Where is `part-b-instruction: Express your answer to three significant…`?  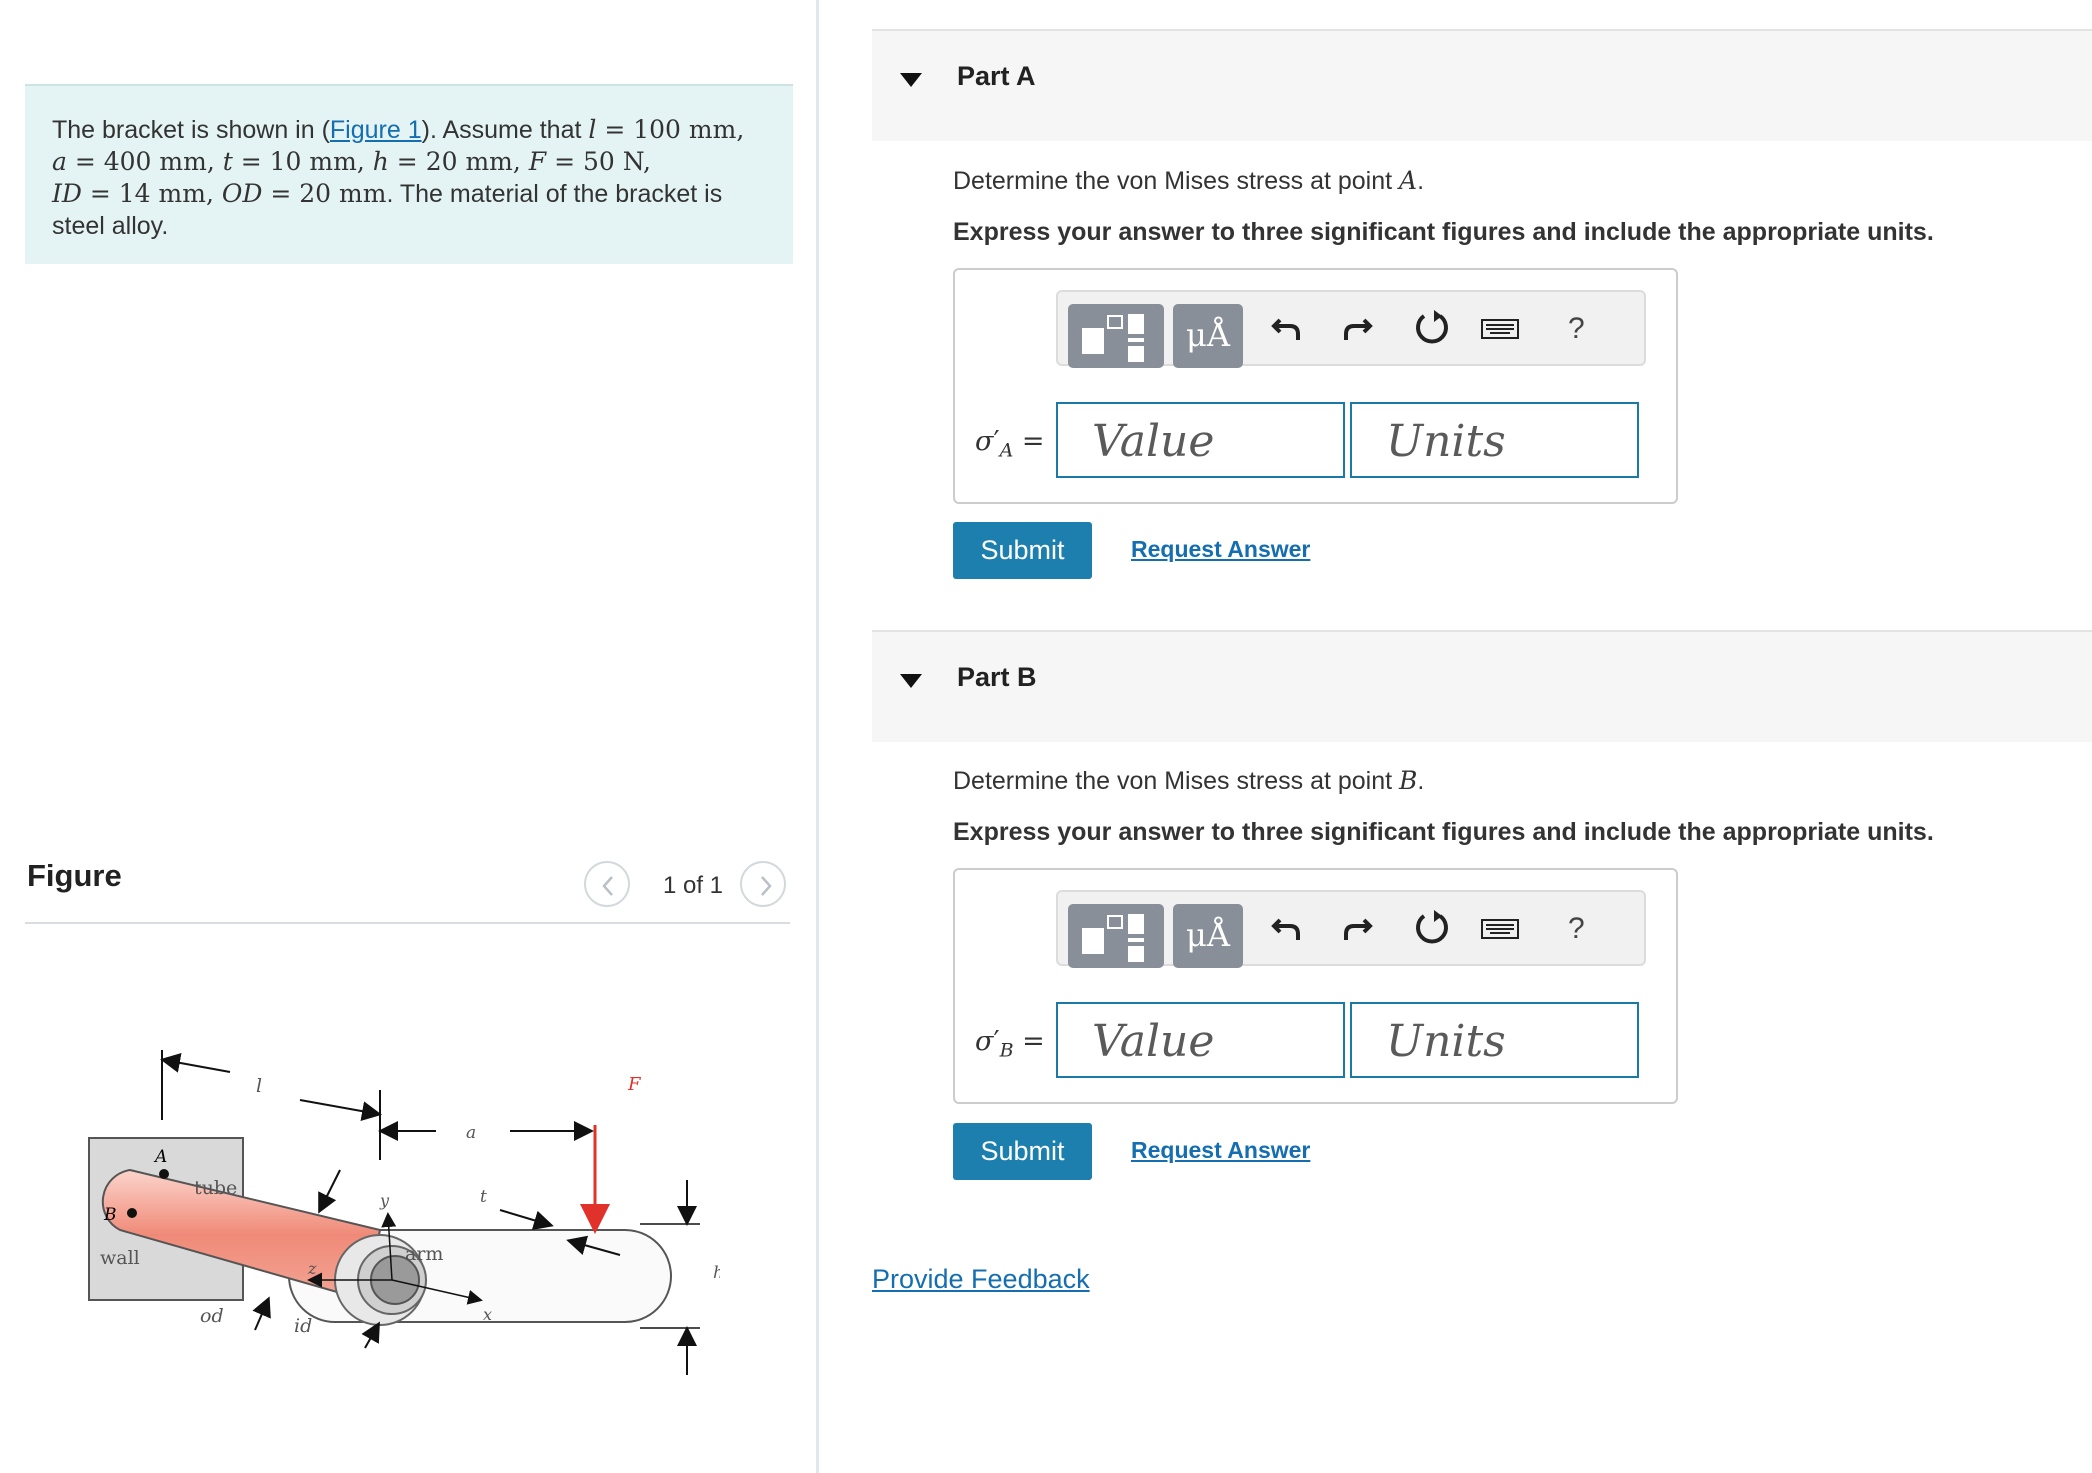 part-b-instruction: Express your answer to three significant… is located at coordinates (1443, 832).